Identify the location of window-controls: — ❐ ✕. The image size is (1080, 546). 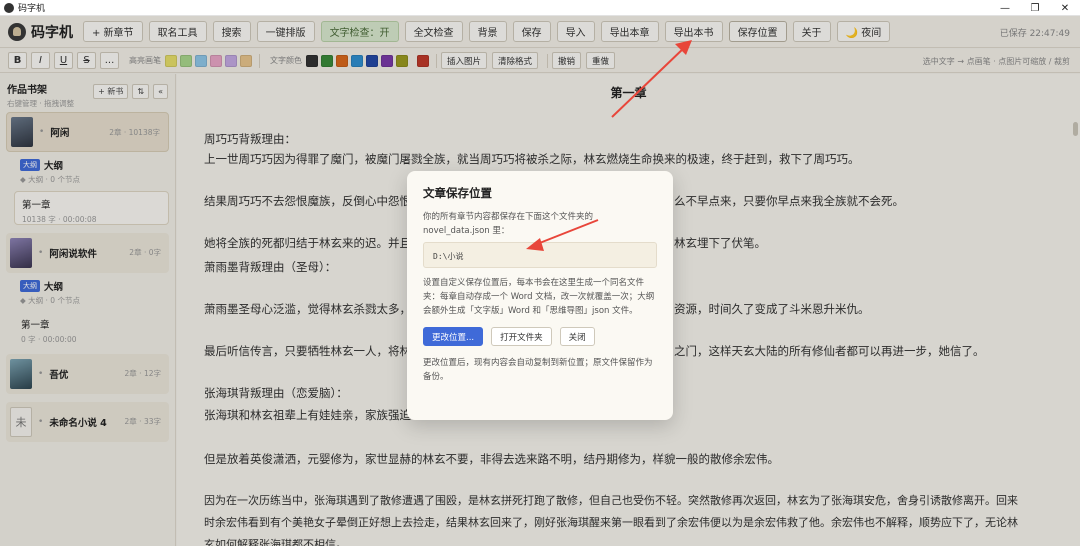
(1035, 8).